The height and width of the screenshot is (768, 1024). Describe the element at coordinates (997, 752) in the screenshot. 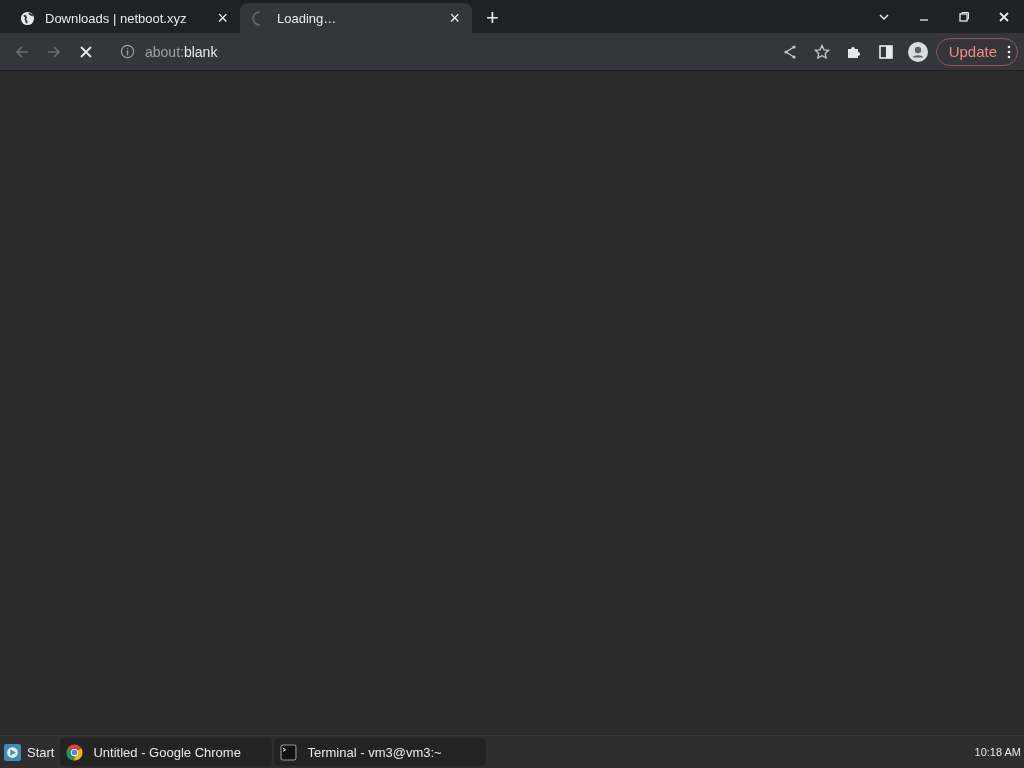

I see `clock: 10:18 AM` at that location.